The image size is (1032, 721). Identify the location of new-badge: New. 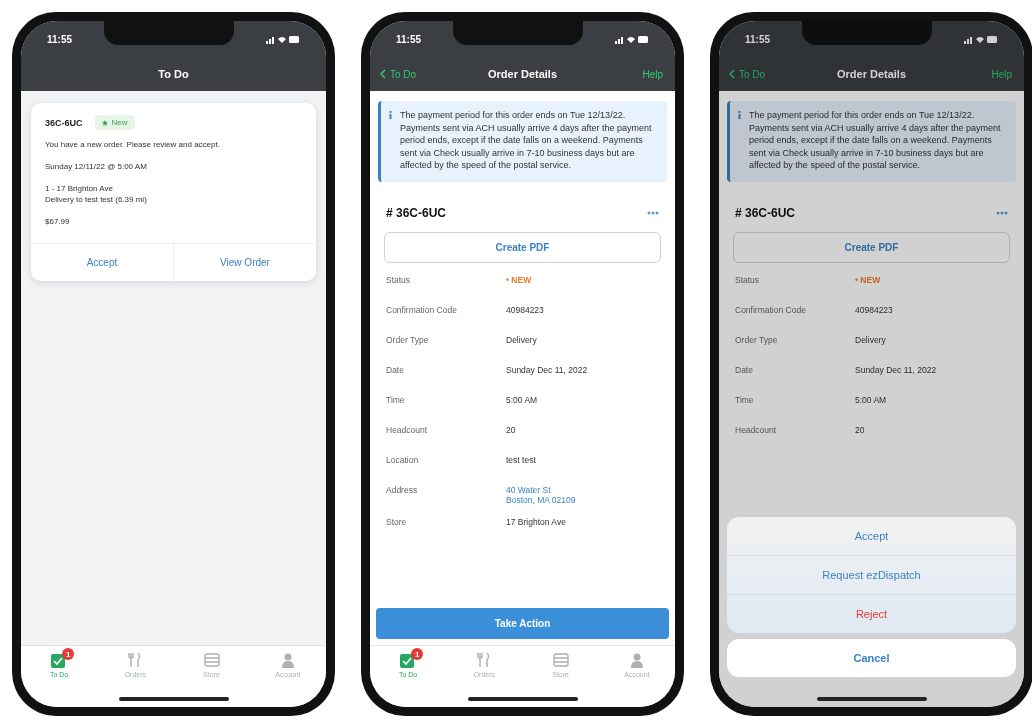
(114, 122).